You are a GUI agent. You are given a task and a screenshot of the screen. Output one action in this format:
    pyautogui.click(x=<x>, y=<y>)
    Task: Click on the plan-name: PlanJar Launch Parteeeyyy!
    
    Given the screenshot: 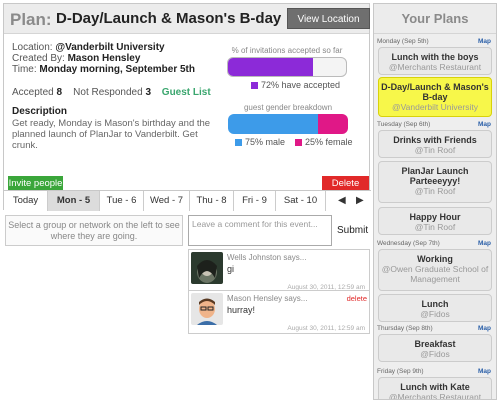 What is the action you would take?
    pyautogui.click(x=435, y=176)
    